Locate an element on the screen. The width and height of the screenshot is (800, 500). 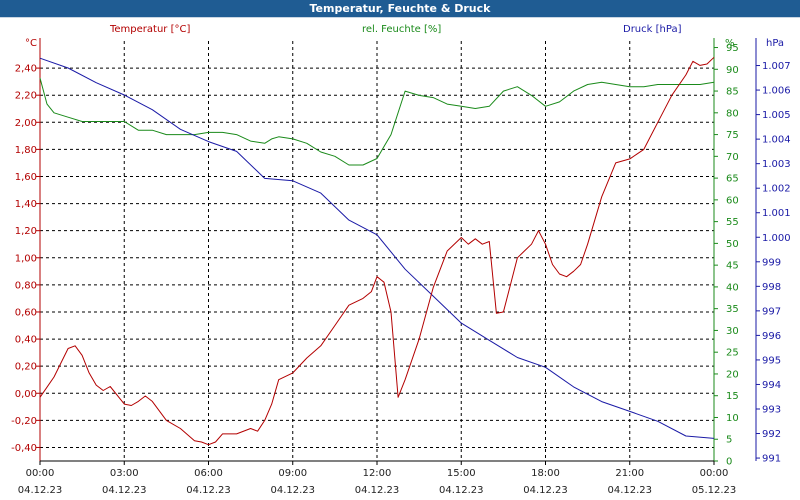
humidity-tick-label: 75 is located at coordinates (732, 135).